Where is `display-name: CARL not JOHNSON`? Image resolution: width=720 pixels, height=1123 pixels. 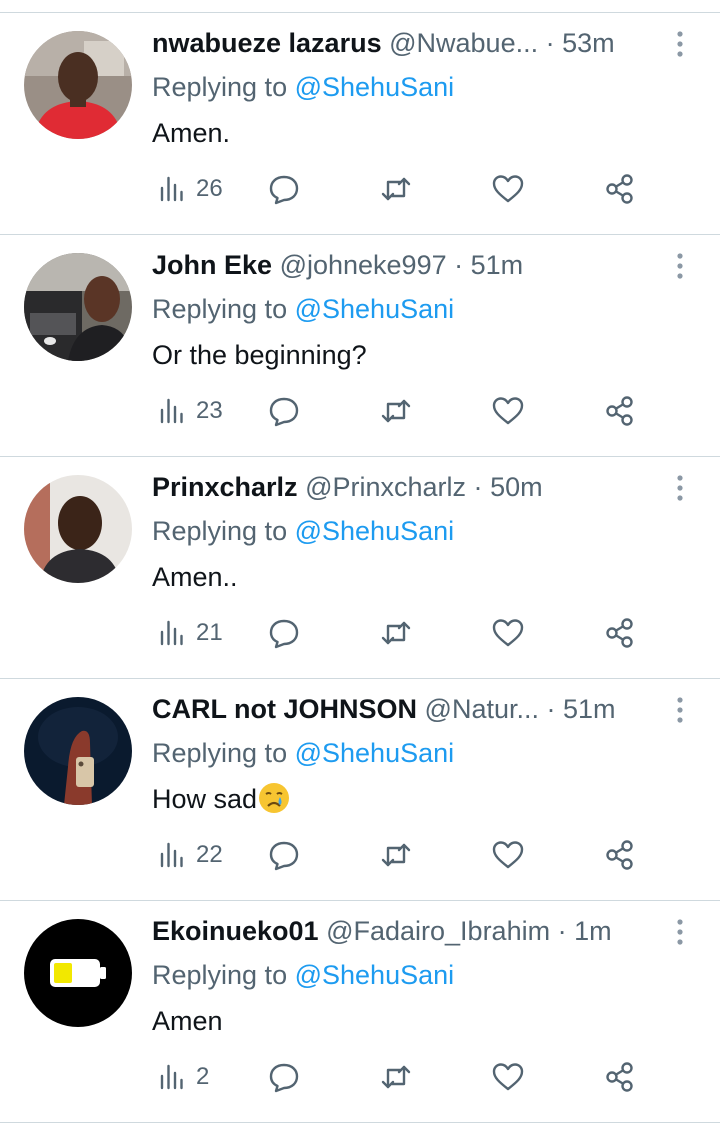
display-name: CARL not JOHNSON is located at coordinates (284, 709).